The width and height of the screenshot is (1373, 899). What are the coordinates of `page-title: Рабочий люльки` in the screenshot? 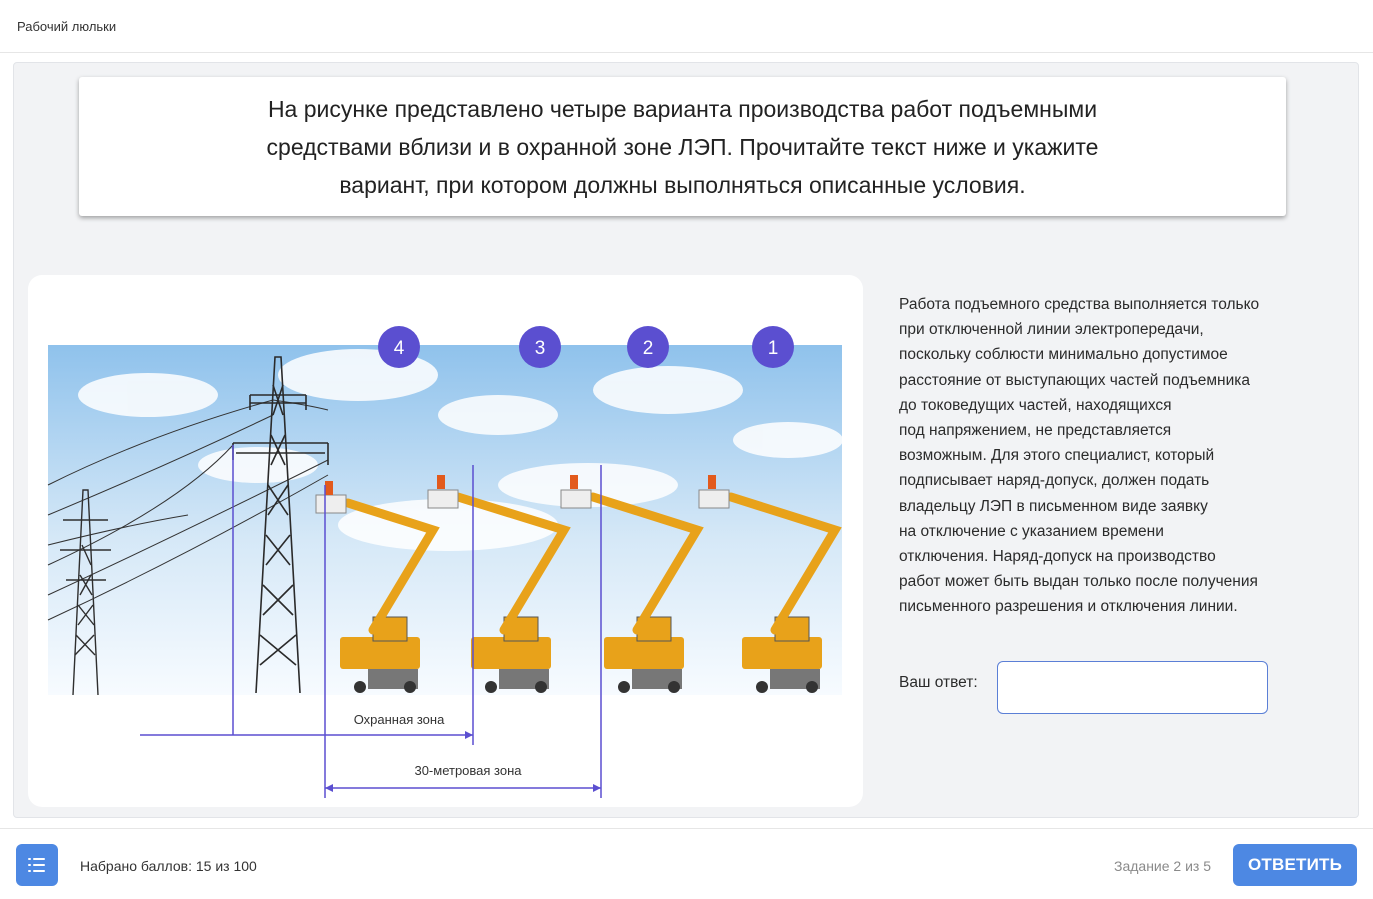 It's located at (67, 26).